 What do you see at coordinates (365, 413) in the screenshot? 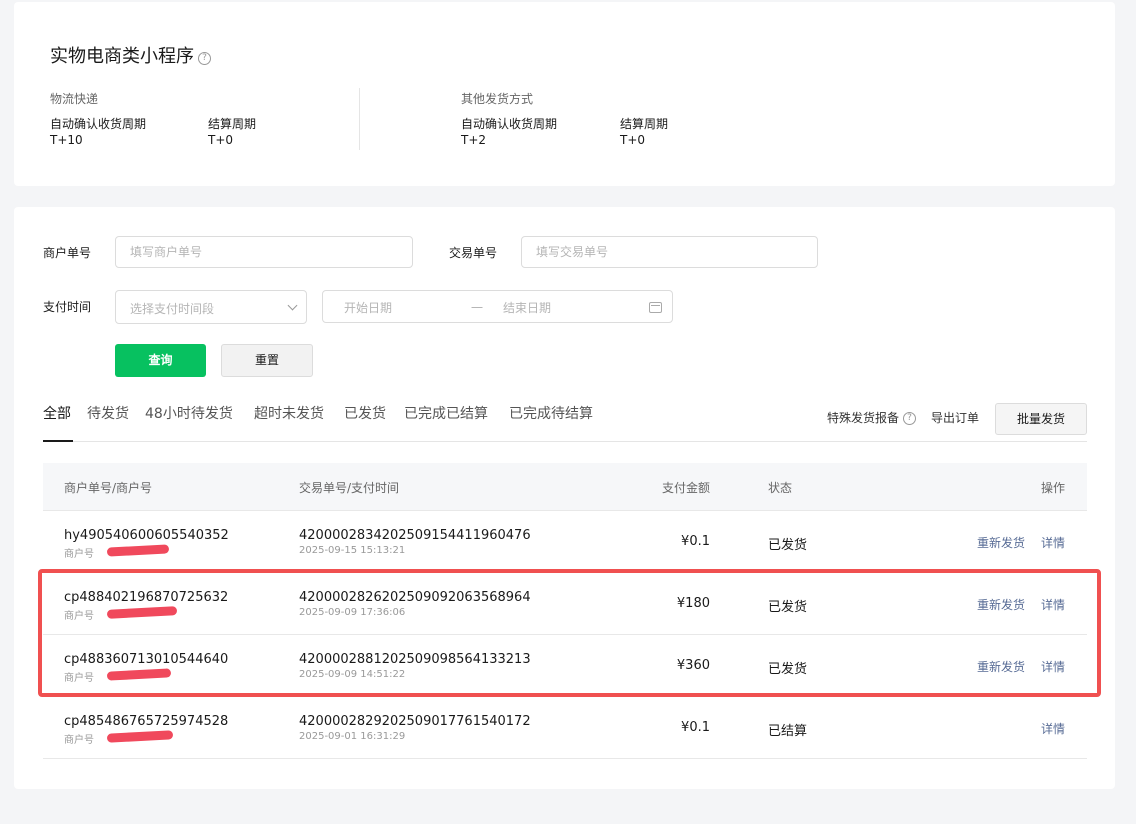
I see `tab-shipped: 已发货` at bounding box center [365, 413].